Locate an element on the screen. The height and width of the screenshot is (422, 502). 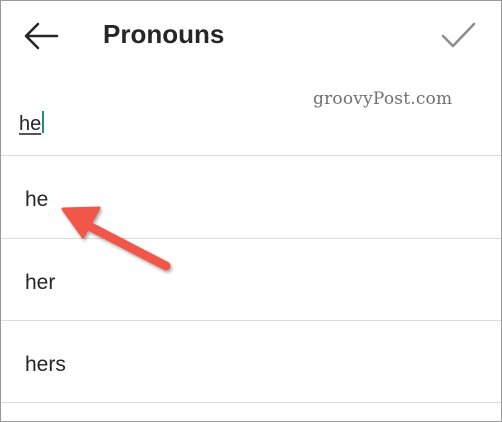
text-caret is located at coordinates (43, 122).